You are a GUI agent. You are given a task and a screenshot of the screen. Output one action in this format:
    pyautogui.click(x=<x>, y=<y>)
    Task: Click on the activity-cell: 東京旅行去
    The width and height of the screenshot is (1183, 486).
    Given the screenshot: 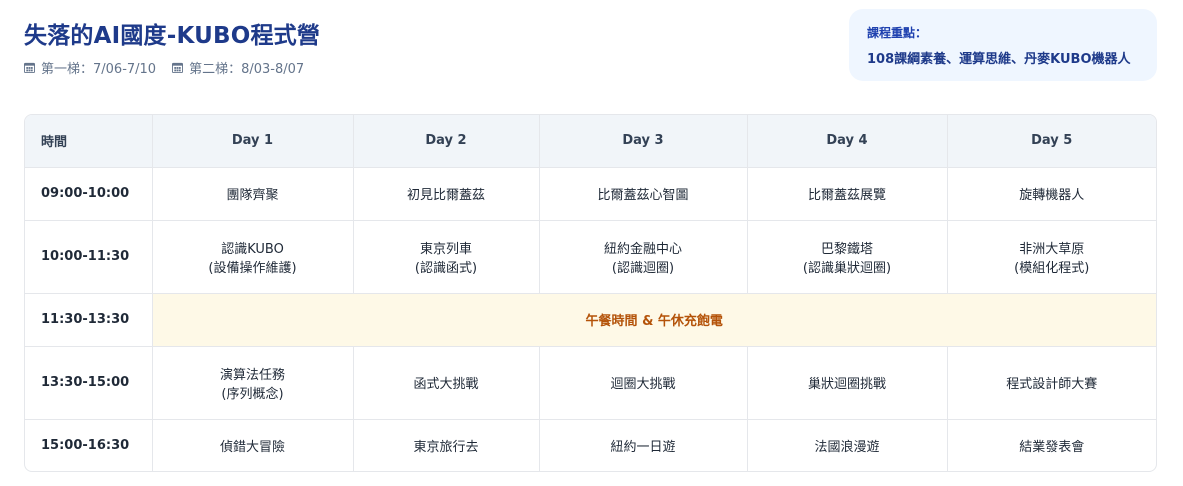 What is the action you would take?
    pyautogui.click(x=446, y=445)
    